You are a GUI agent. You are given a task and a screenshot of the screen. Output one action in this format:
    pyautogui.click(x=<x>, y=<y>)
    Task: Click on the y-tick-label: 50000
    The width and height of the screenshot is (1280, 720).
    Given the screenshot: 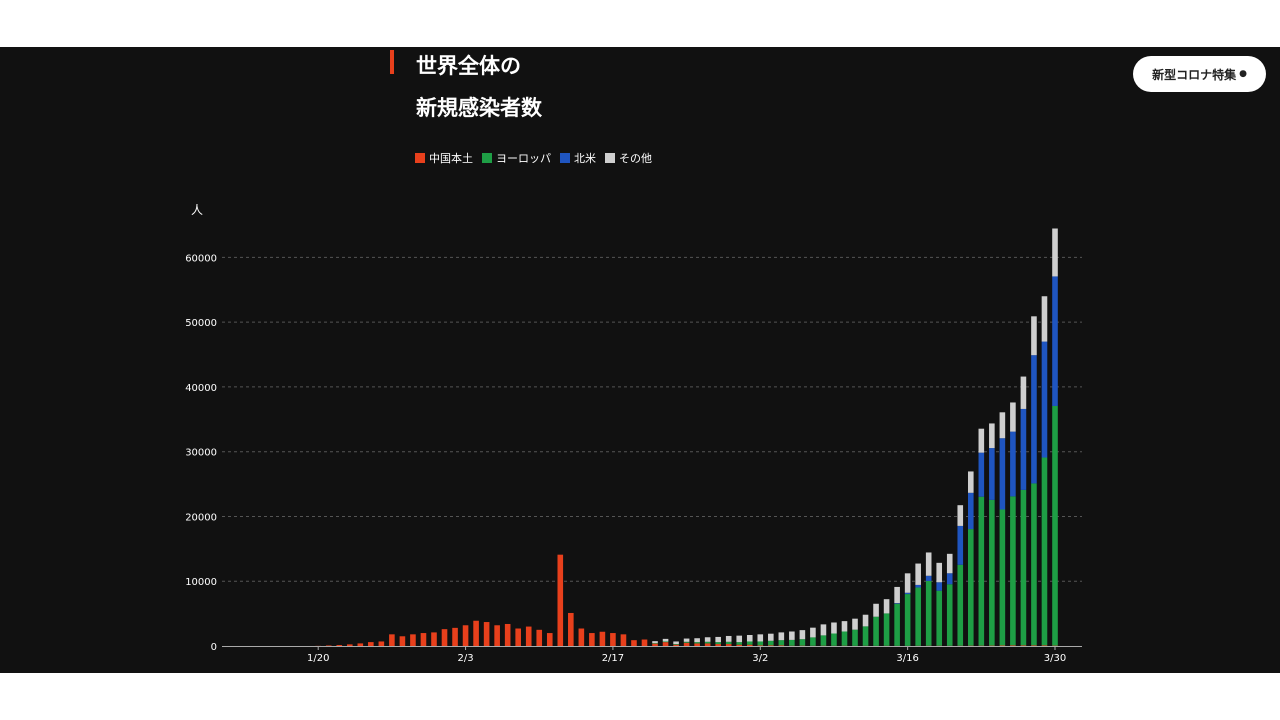 What is the action you would take?
    pyautogui.click(x=201, y=323)
    